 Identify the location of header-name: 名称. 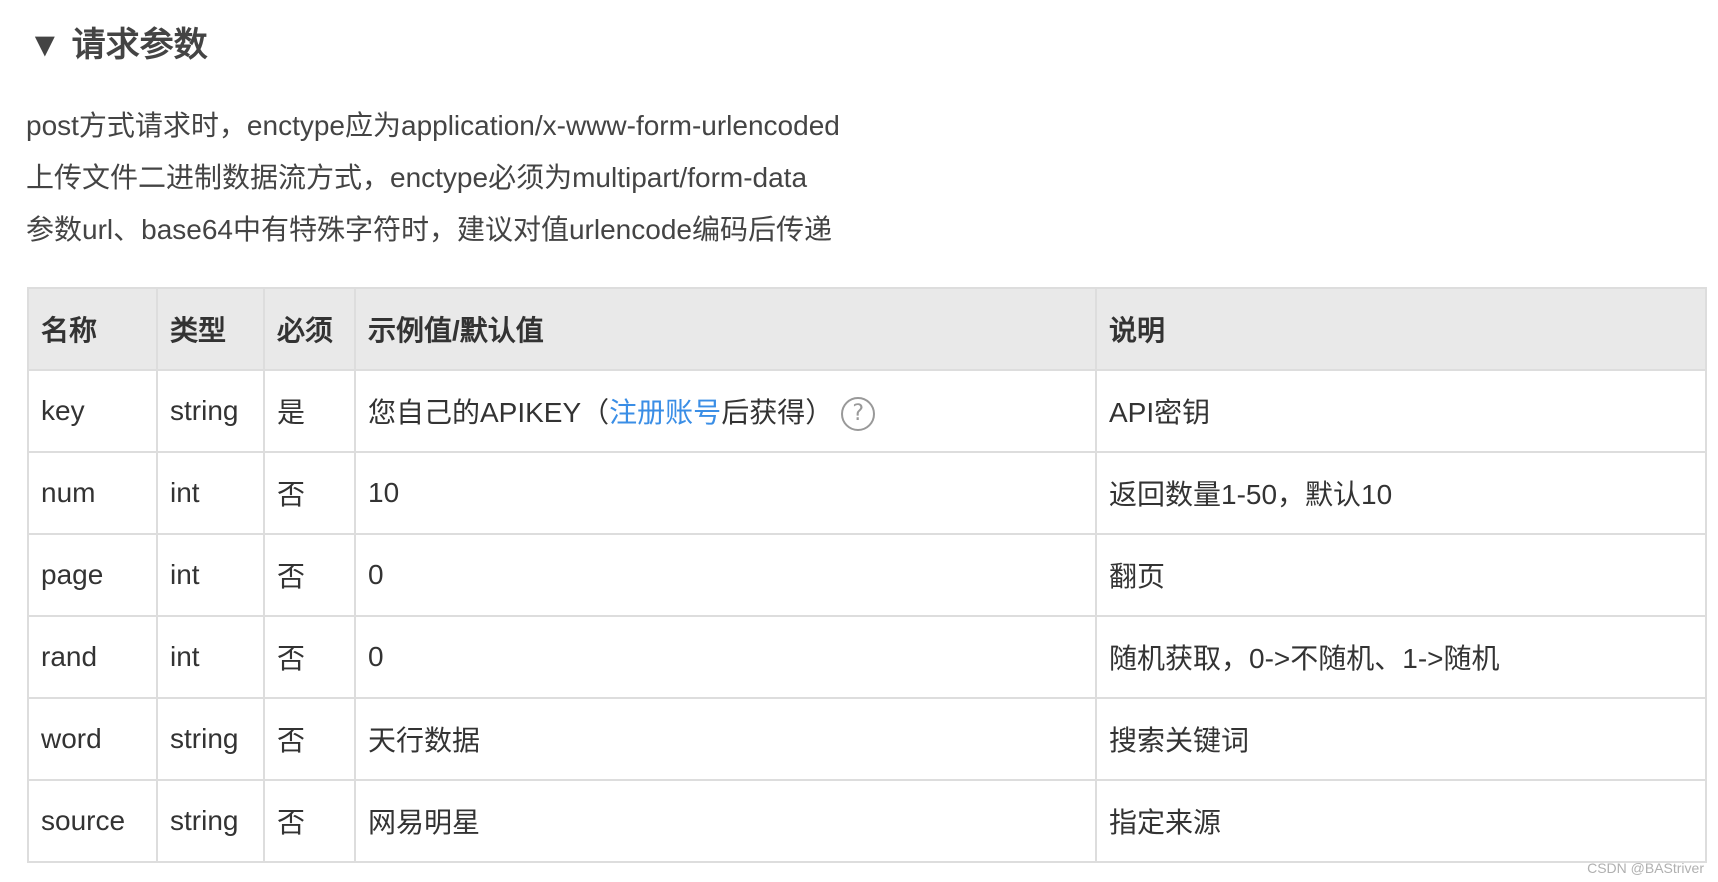
(92, 329).